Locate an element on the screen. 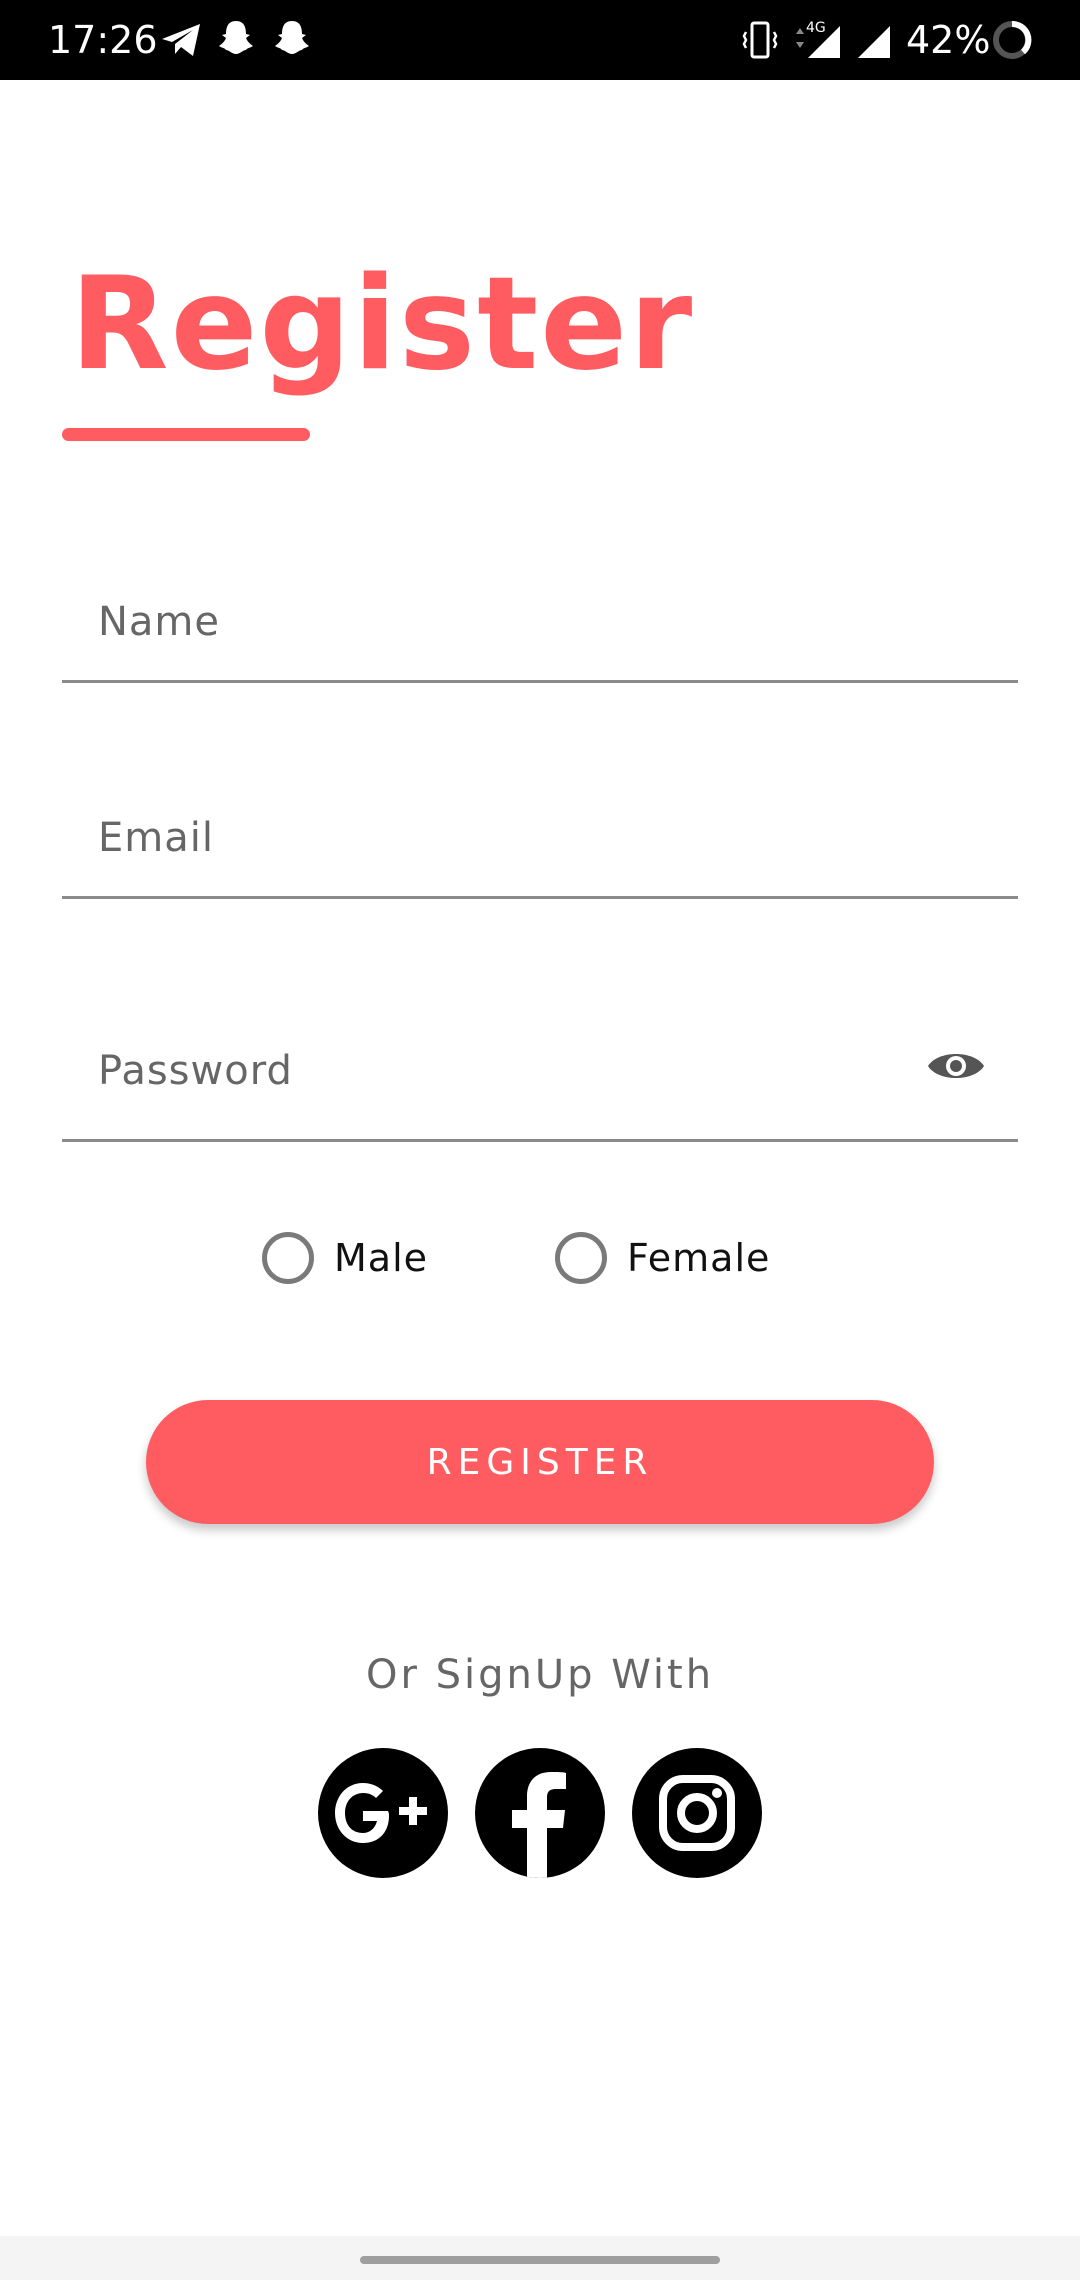 This screenshot has width=1080, height=2280. snapchat-icon is located at coordinates (236, 37).